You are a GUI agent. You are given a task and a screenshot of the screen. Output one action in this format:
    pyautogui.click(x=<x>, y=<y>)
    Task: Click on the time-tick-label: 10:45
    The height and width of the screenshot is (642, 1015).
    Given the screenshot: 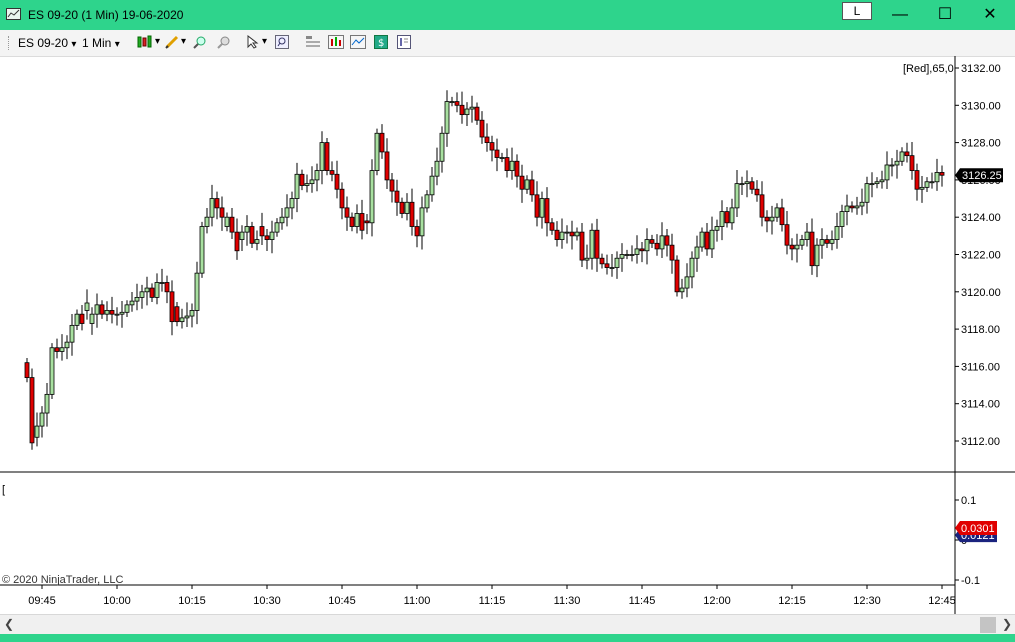 What is the action you would take?
    pyautogui.click(x=342, y=601)
    